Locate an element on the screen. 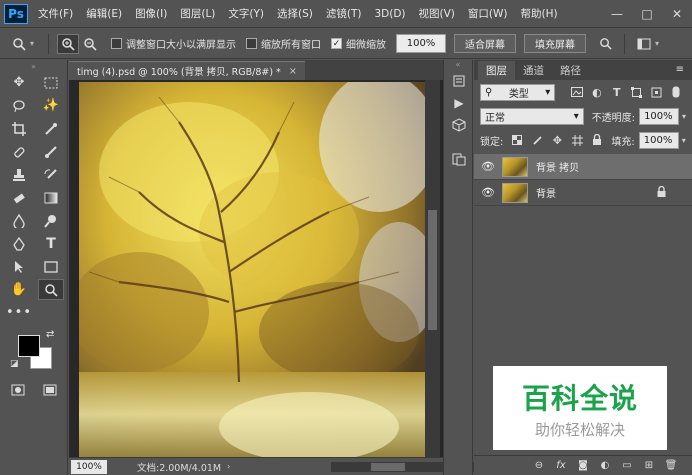 This screenshot has width=692, height=475. tab-layers: 图层 is located at coordinates (496, 70).